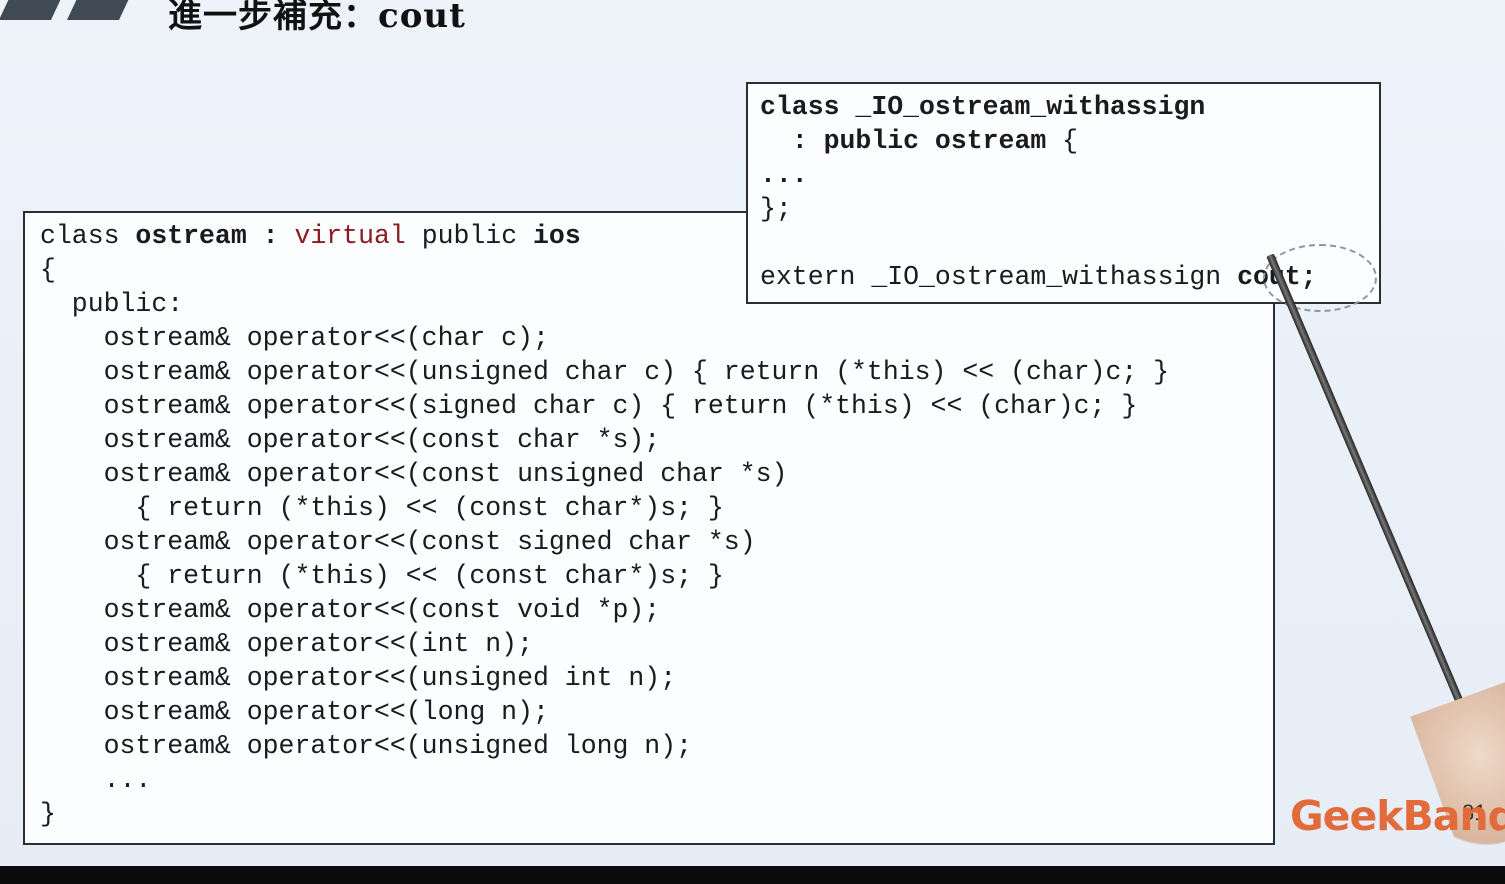 Image resolution: width=1505 pixels, height=884 pixels. What do you see at coordinates (350, 610) in the screenshot?
I see `main-line-12: ostream& operator<<(const void *p);` at bounding box center [350, 610].